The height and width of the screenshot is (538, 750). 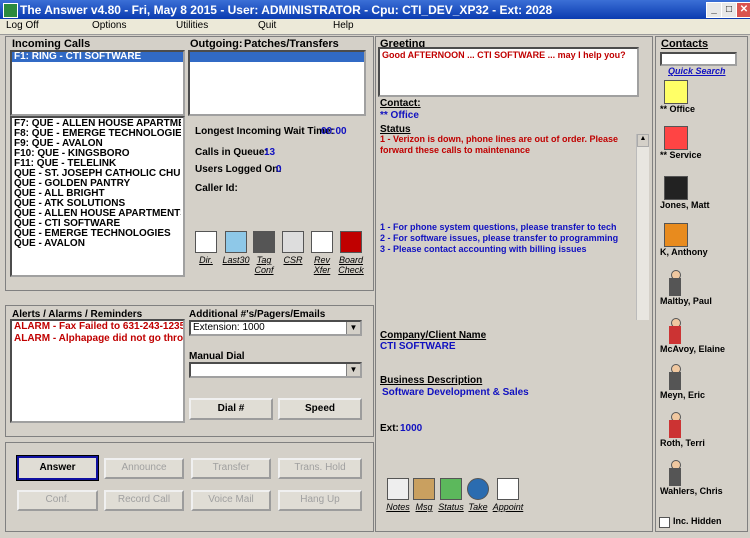 I want to click on take-globe-icon, so click(x=478, y=489).